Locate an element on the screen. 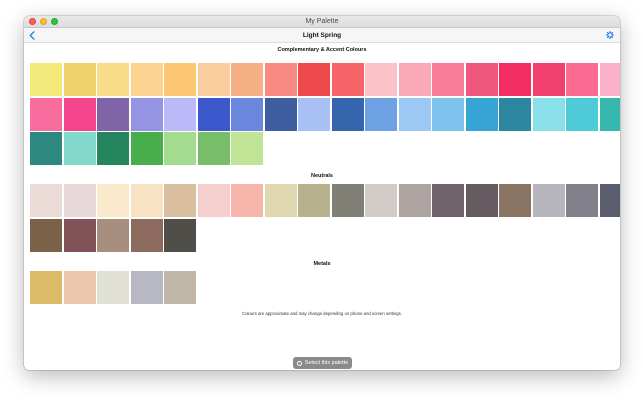 The height and width of the screenshot is (402, 643). back-button is located at coordinates (32, 35).